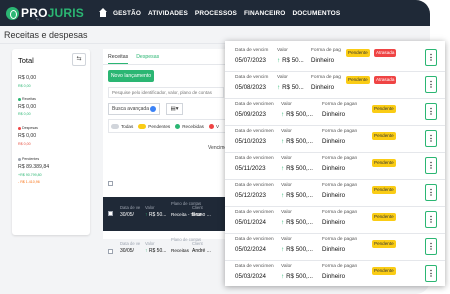  What do you see at coordinates (127, 215) in the screenshot?
I see `due-date: 30/05/` at bounding box center [127, 215].